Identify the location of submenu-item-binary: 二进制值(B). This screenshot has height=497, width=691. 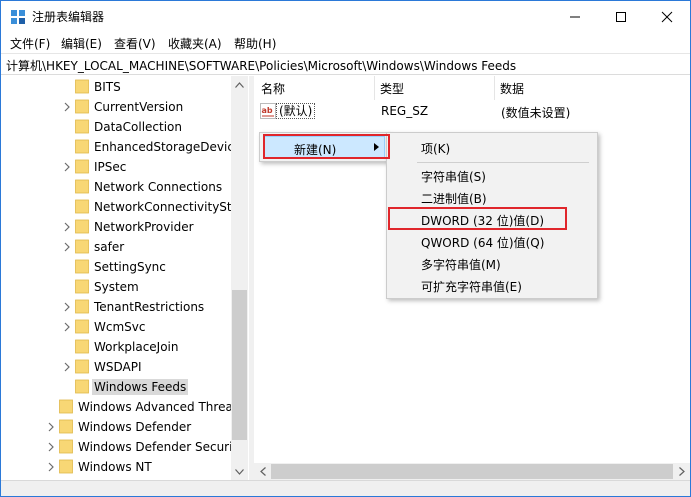
(492, 197).